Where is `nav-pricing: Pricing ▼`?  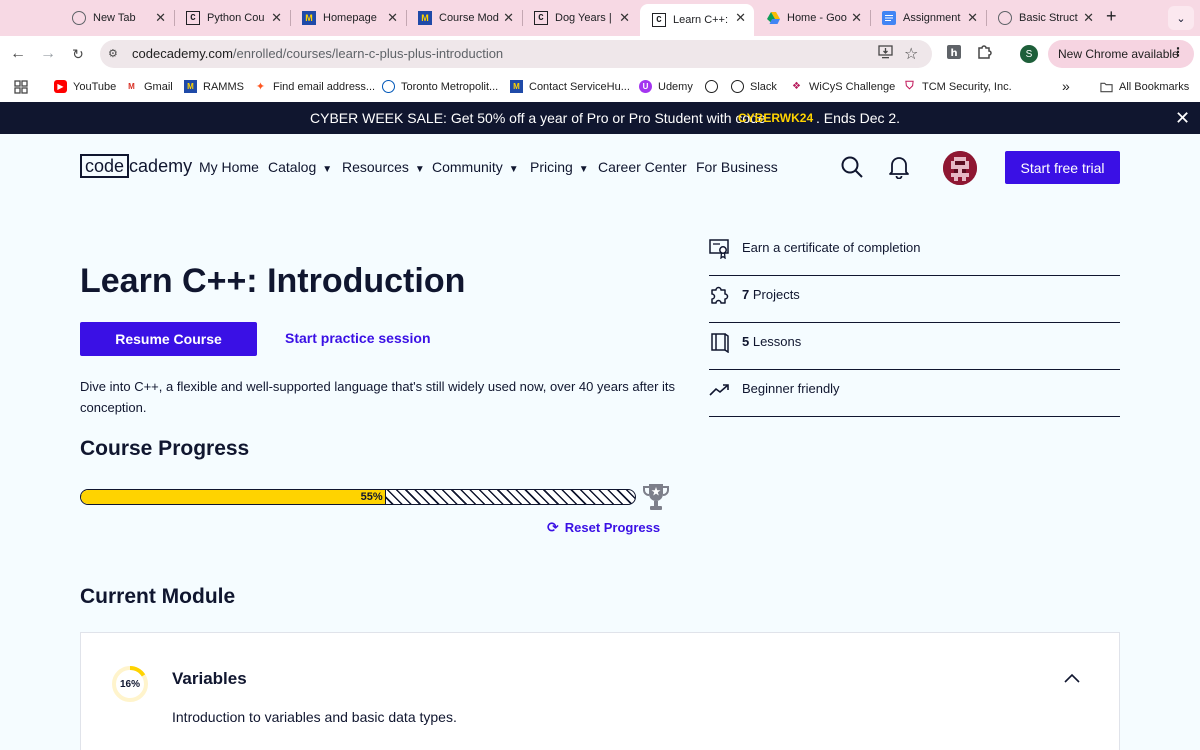
nav-pricing: Pricing ▼ is located at coordinates (559, 167).